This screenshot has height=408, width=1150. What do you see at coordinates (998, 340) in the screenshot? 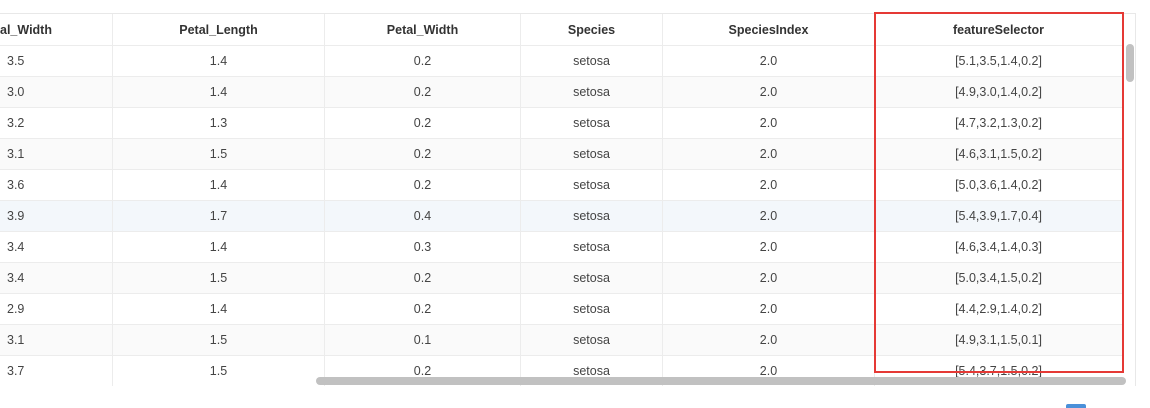
I see `table-cell: [4.9,3.1,1.5,0.1]` at bounding box center [998, 340].